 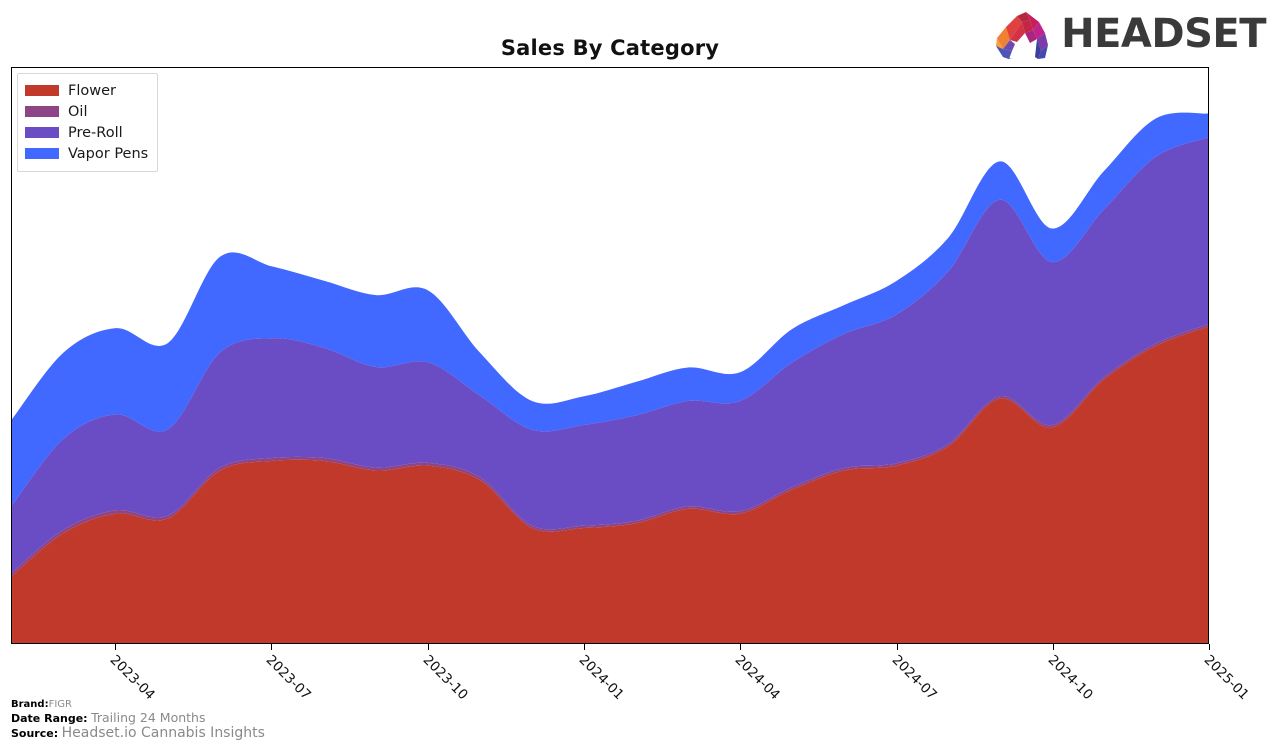 What do you see at coordinates (914, 678) in the screenshot?
I see `x-tick-label: 2024-07` at bounding box center [914, 678].